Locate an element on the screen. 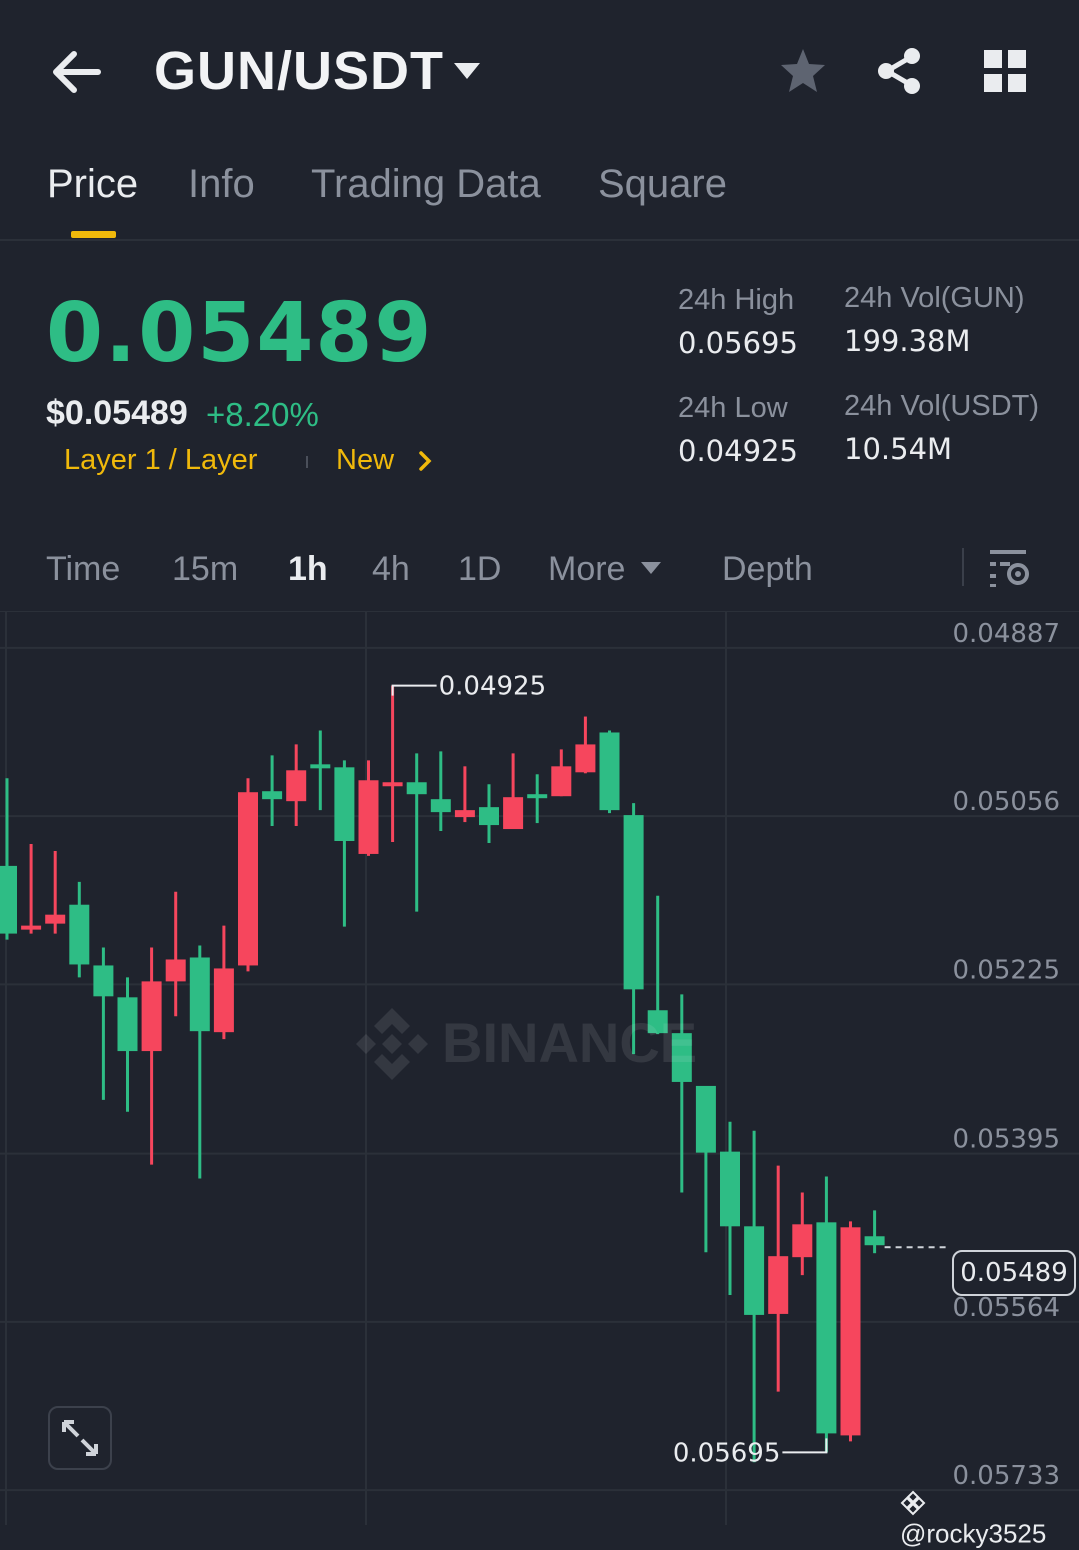  y-tick-label: 0.05395 is located at coordinates (1006, 1140).